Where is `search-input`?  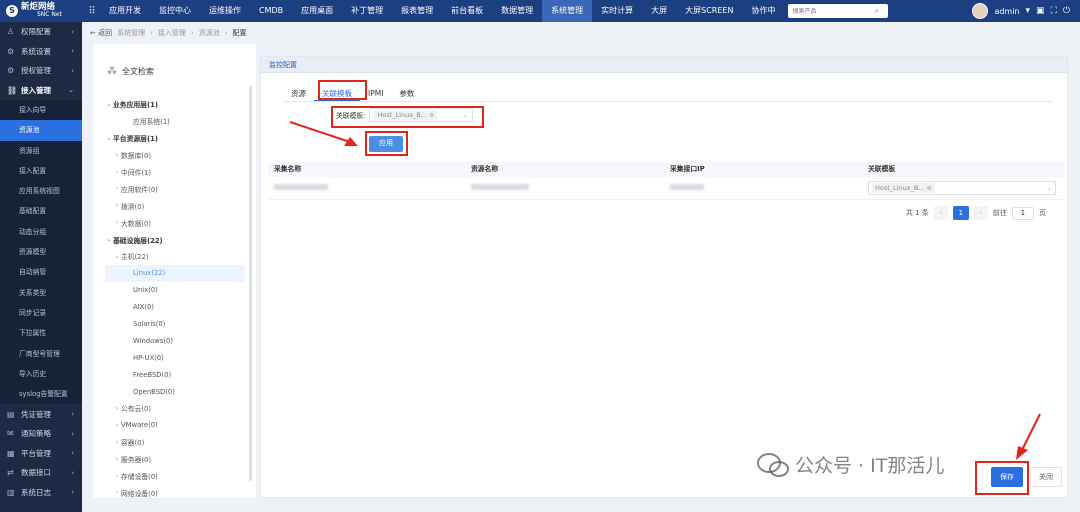
search-input is located at coordinates (833, 11).